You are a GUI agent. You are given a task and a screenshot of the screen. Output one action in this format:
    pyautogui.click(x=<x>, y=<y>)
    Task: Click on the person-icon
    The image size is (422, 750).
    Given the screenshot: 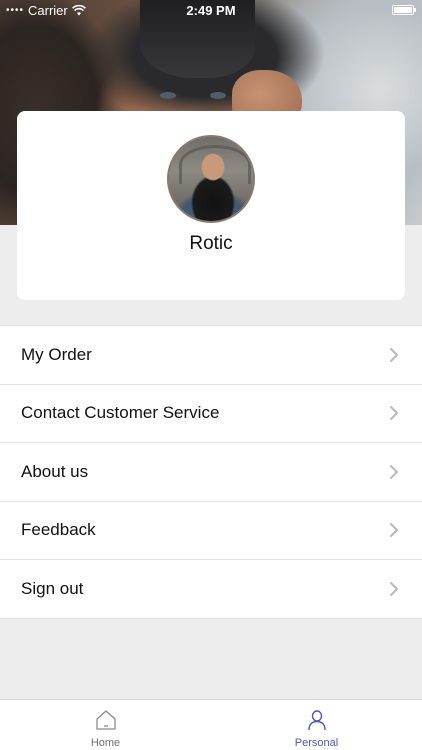 What is the action you would take?
    pyautogui.click(x=316, y=720)
    